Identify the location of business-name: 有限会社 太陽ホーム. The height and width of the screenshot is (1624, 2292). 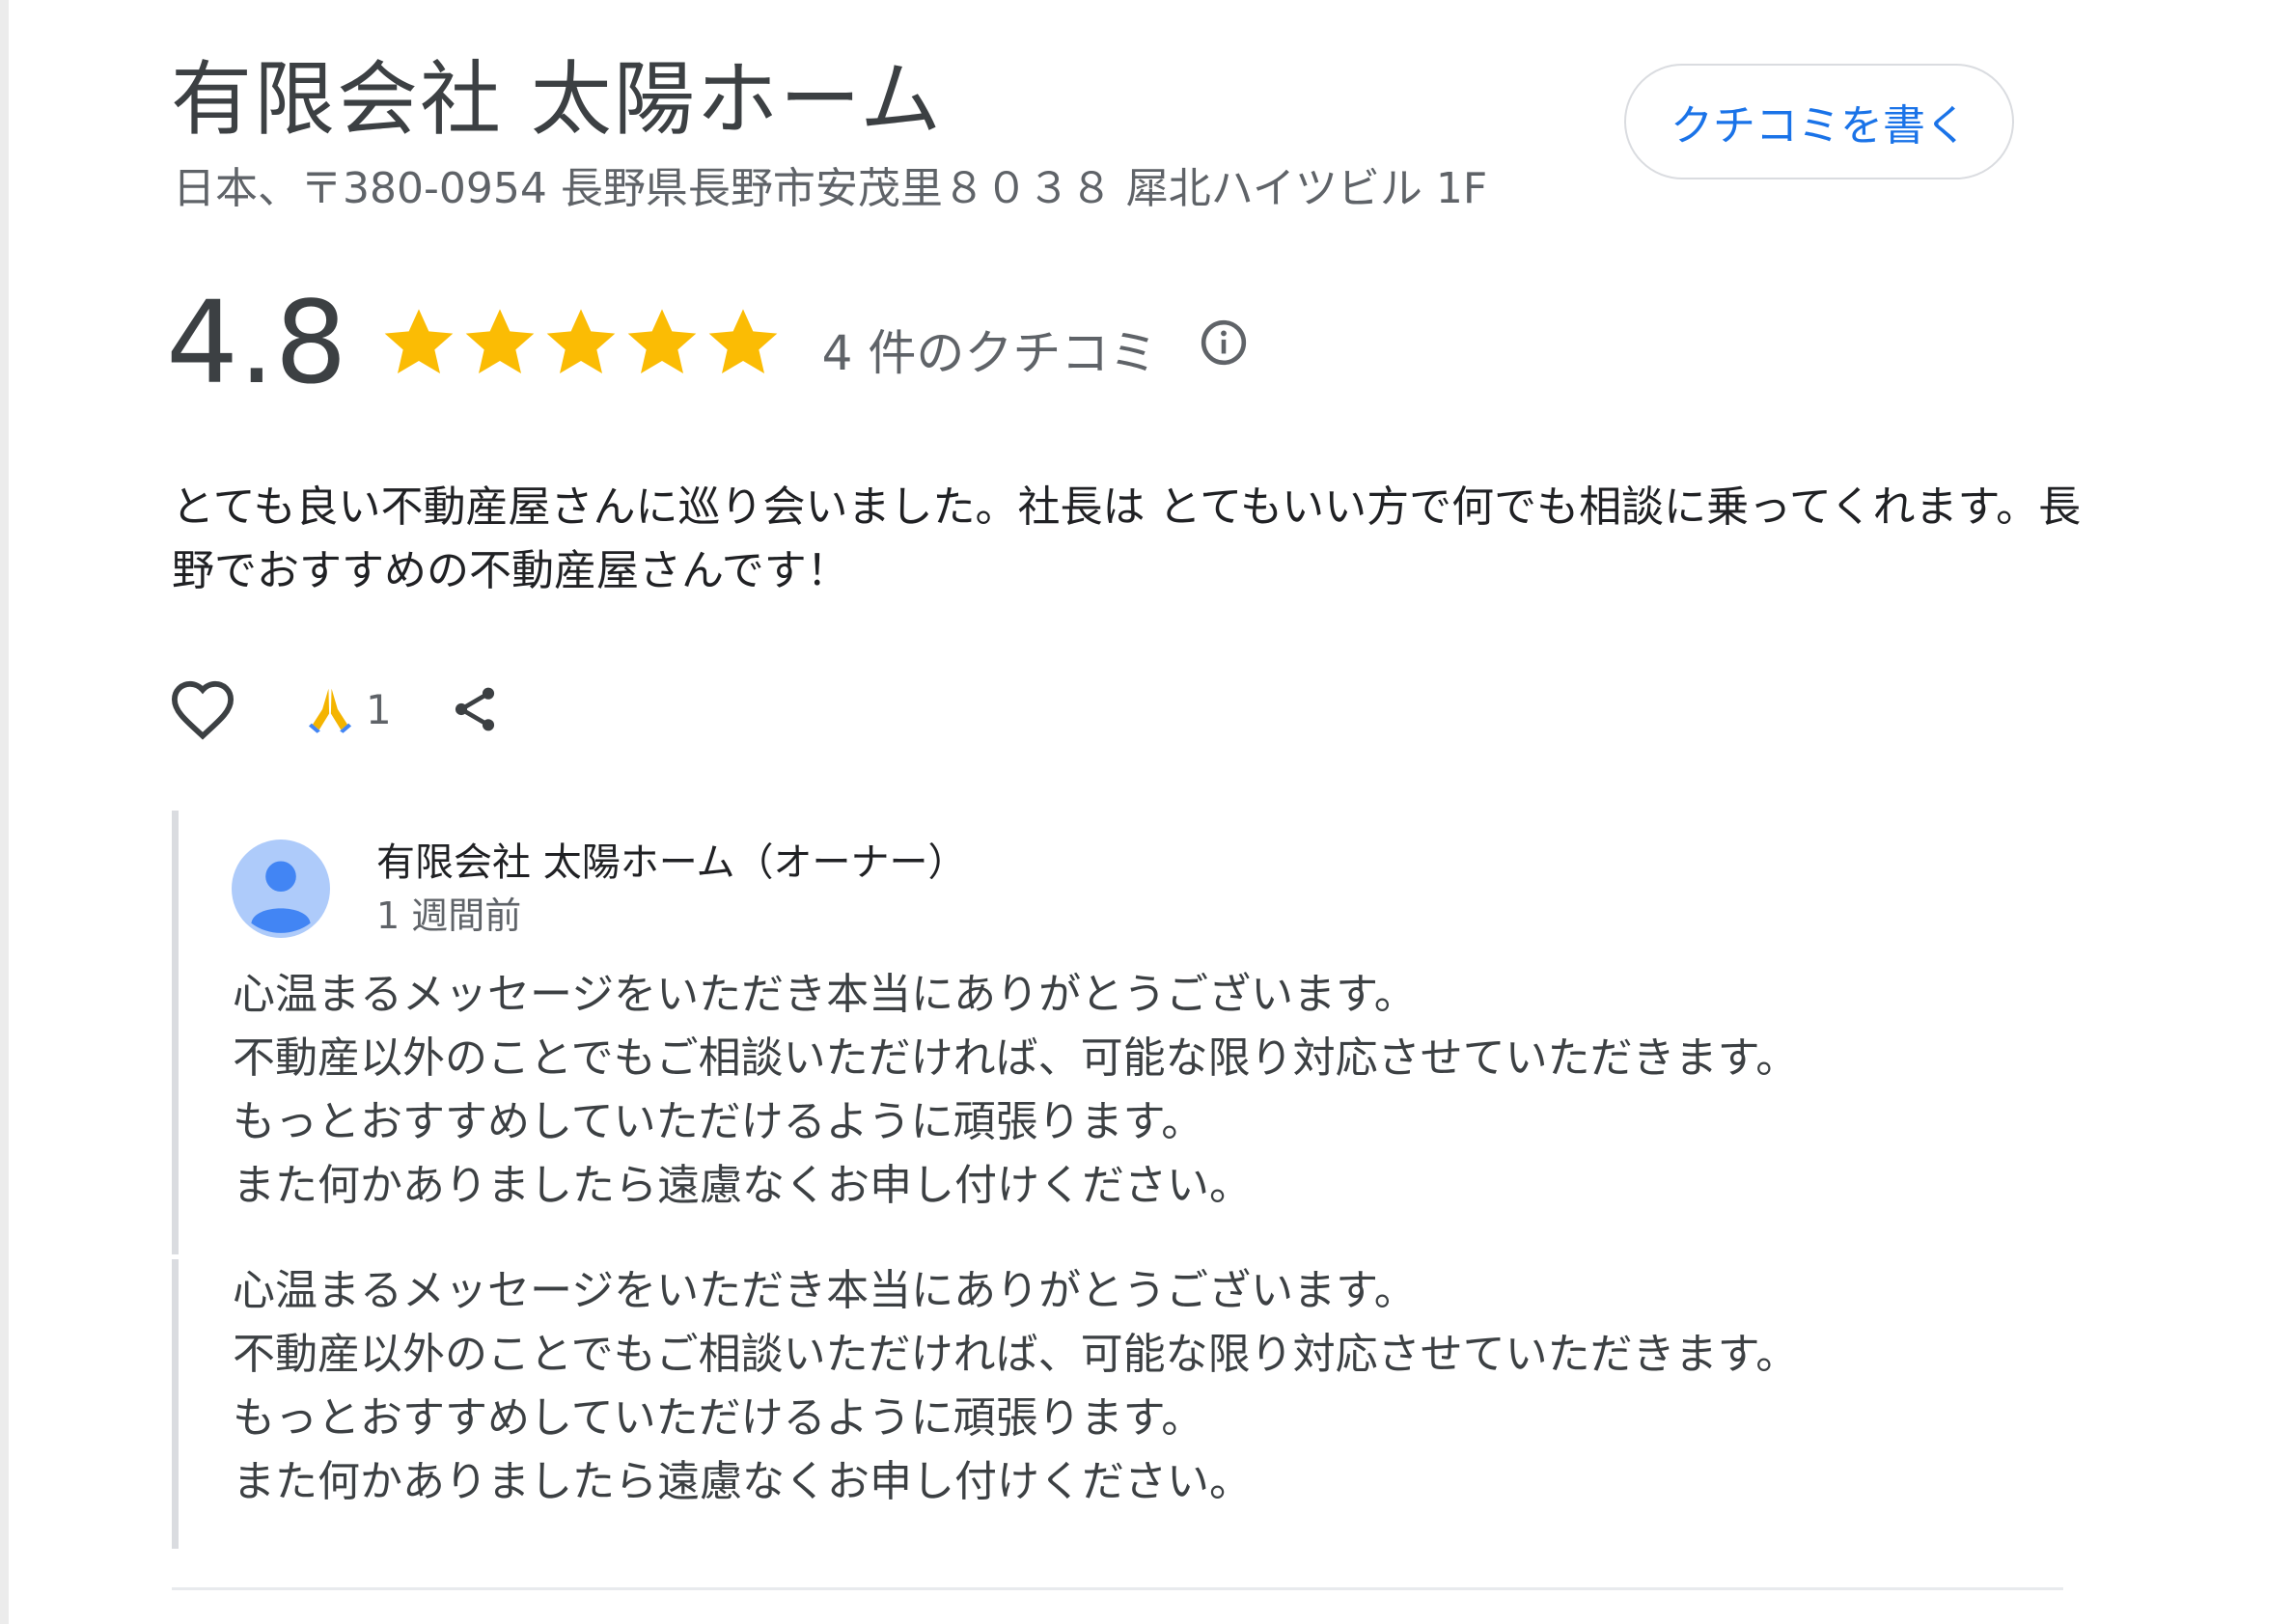
(557, 99).